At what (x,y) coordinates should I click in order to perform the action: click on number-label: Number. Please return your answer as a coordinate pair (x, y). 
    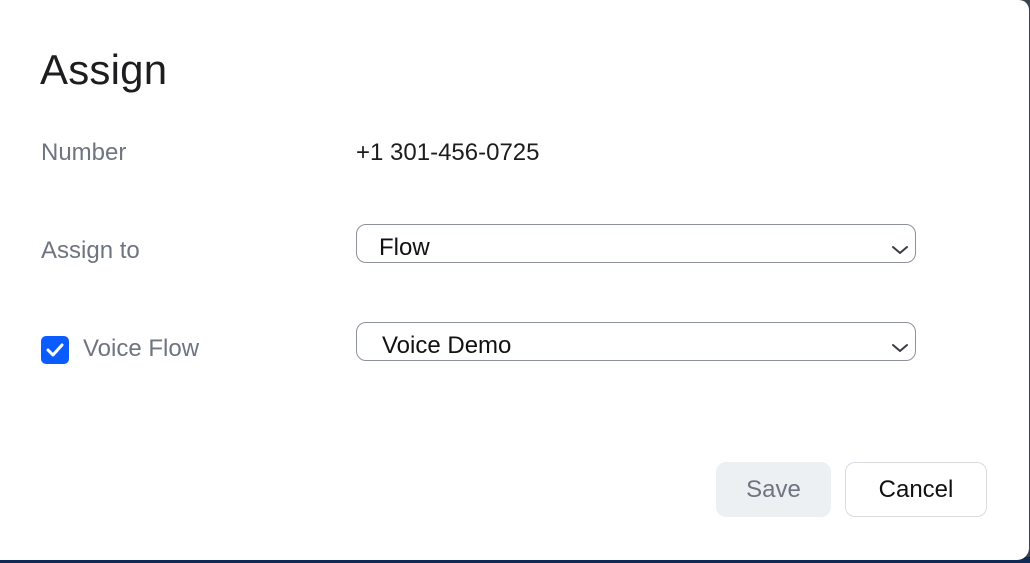
    Looking at the image, I should click on (84, 152).